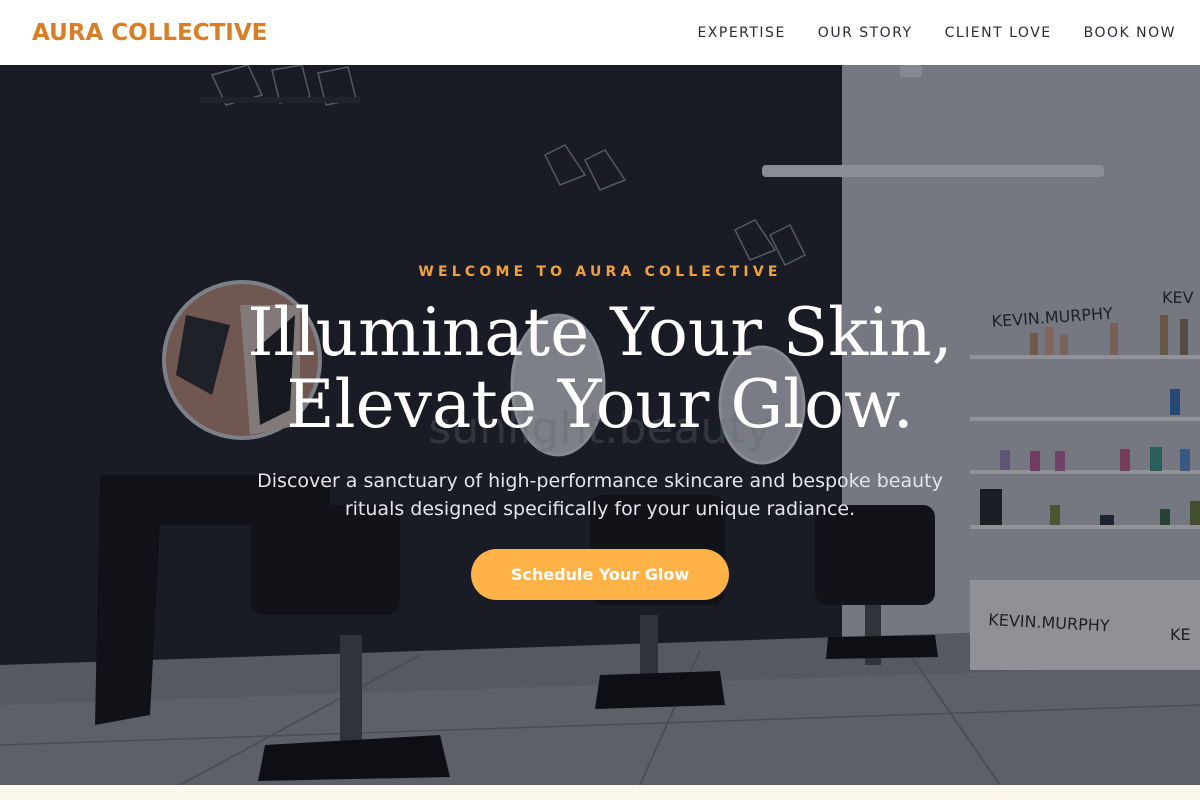 The width and height of the screenshot is (1200, 800). What do you see at coordinates (936, 33) in the screenshot?
I see `main-nav: EXPERTISE OUR STORY CLIENT LOVE BOOK NOW` at bounding box center [936, 33].